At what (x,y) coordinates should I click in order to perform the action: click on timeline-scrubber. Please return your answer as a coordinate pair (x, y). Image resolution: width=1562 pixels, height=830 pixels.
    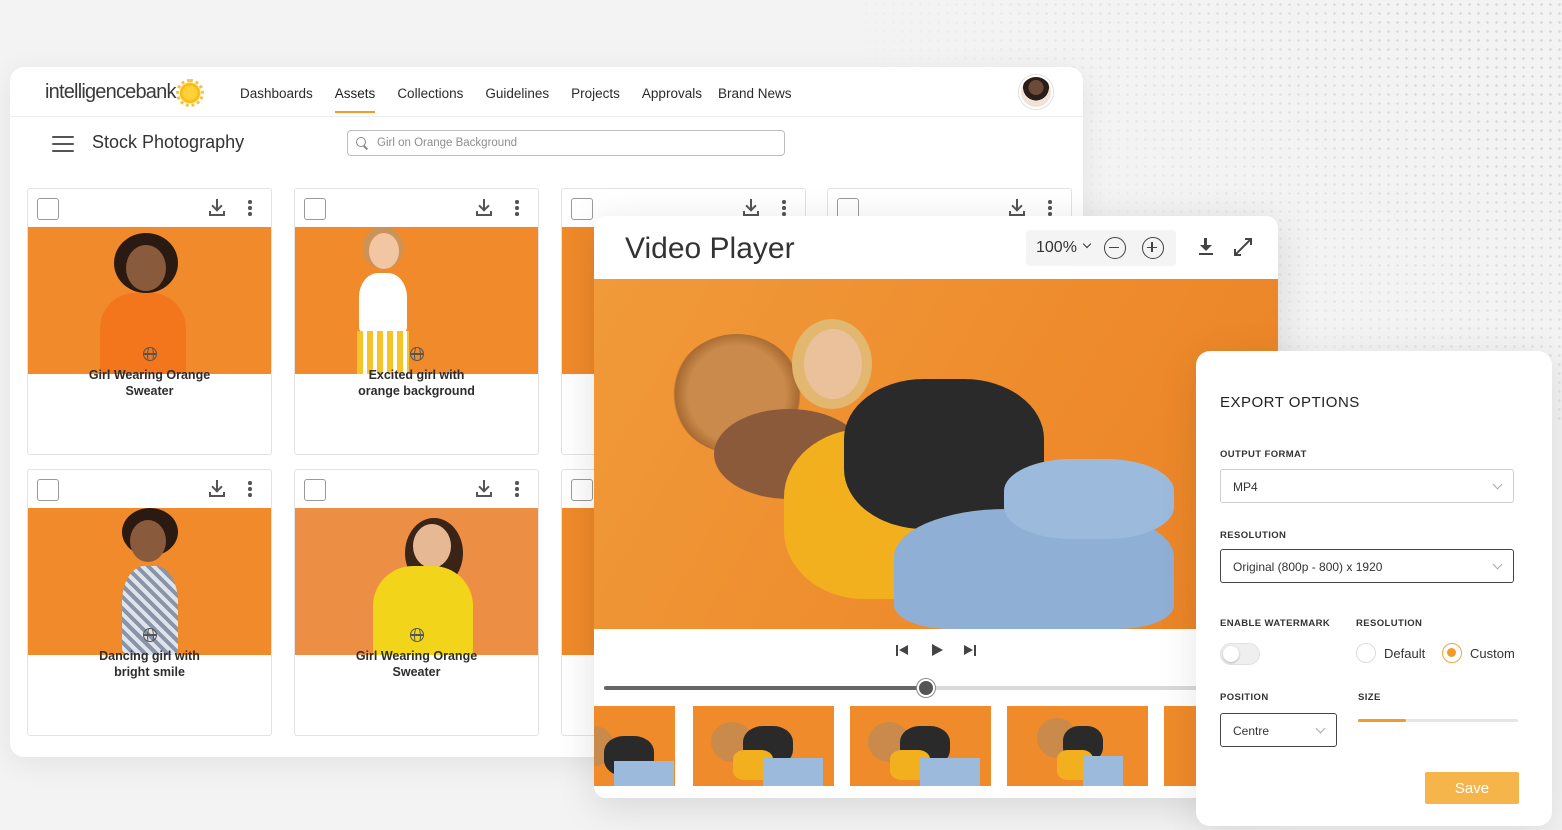
    Looking at the image, I should click on (936, 688).